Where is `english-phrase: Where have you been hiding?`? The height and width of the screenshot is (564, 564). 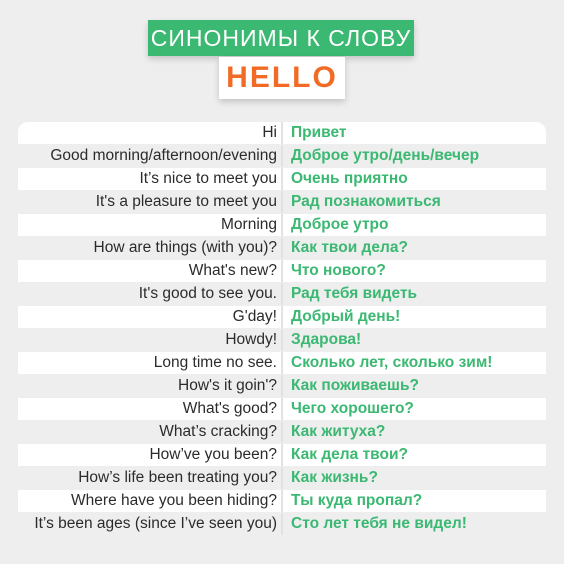
english-phrase: Where have you been hiding? is located at coordinates (174, 500).